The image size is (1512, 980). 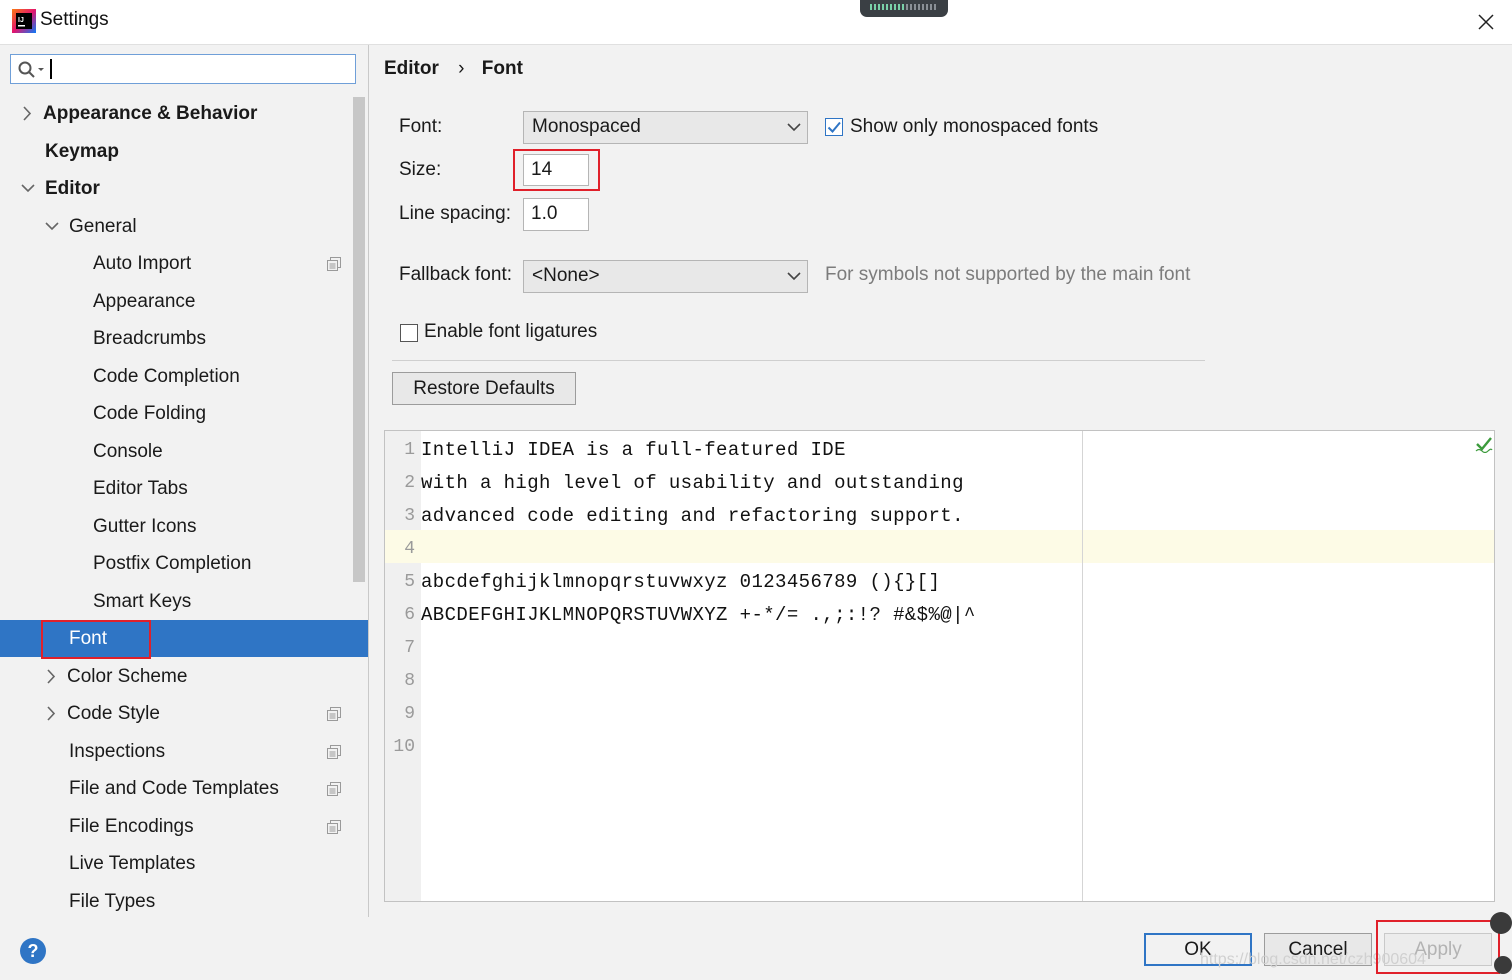 What do you see at coordinates (184, 638) in the screenshot?
I see `sidebar-item-font: Font` at bounding box center [184, 638].